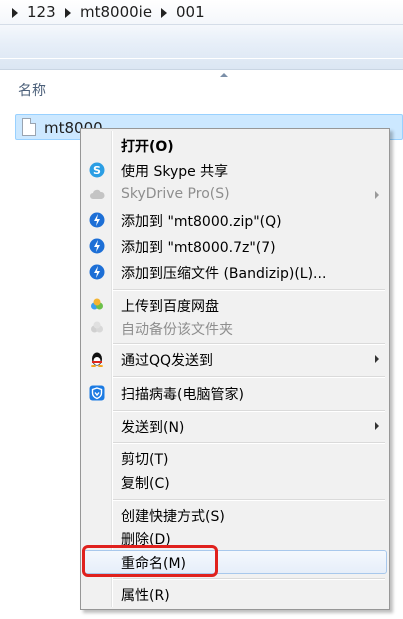 This screenshot has height=619, width=403. Describe the element at coordinates (235, 195) in the screenshot. I see `menu-item-skydrive-pro: SkyDrive Pro(S)` at that location.